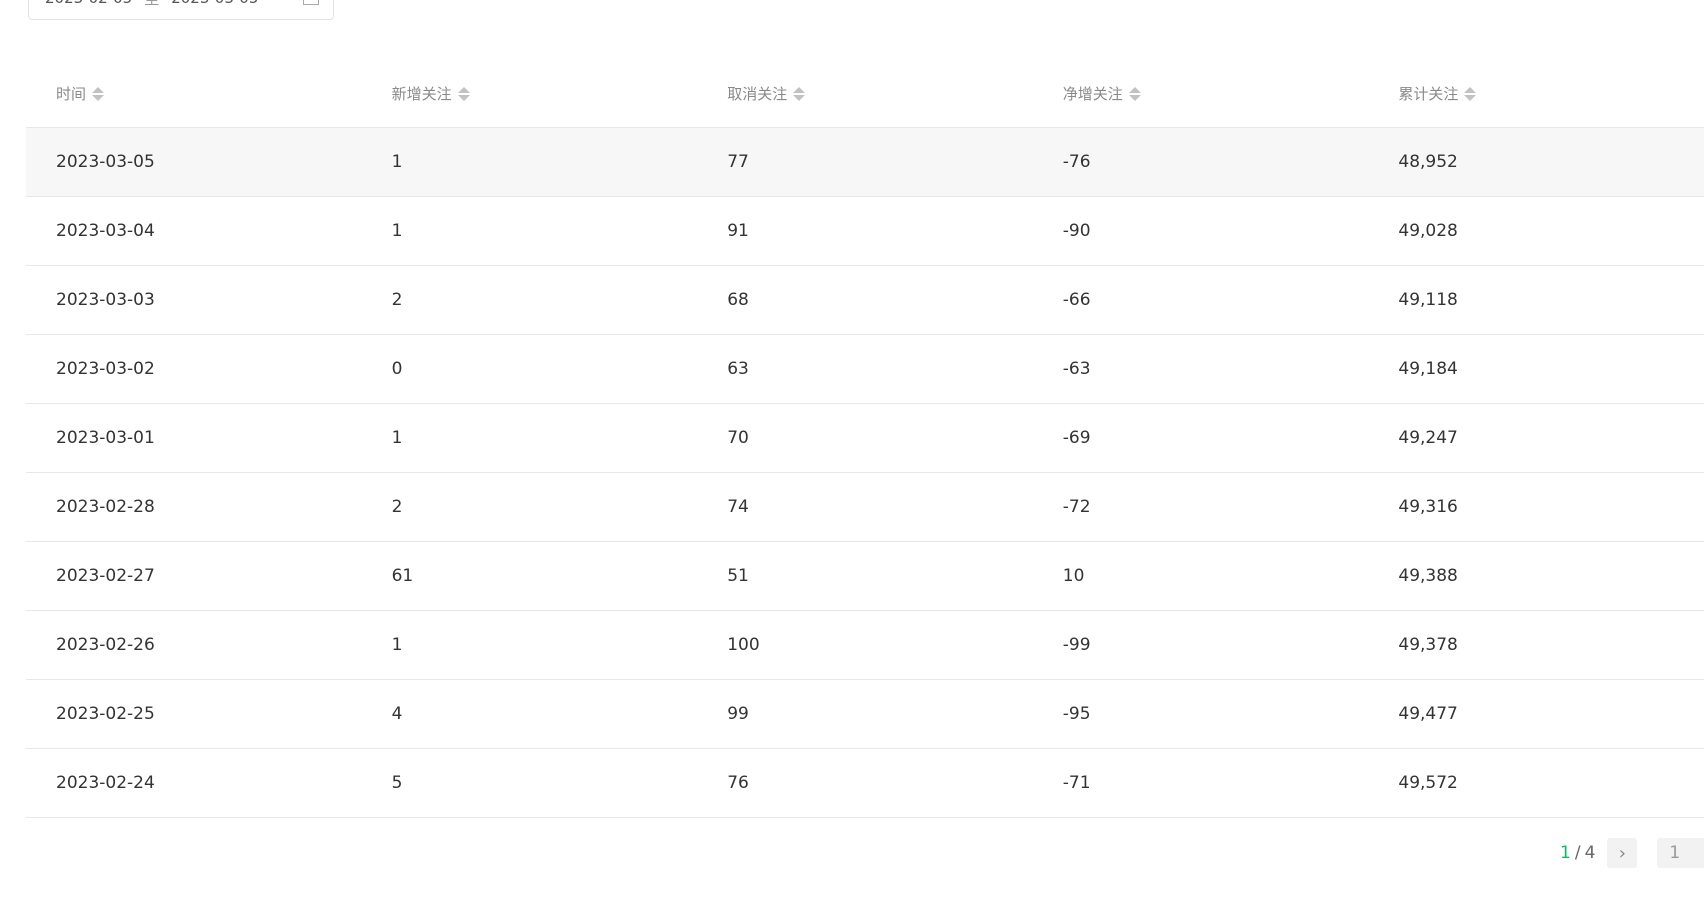  Describe the element at coordinates (738, 783) in the screenshot. I see `cell-unfollows: 76` at that location.